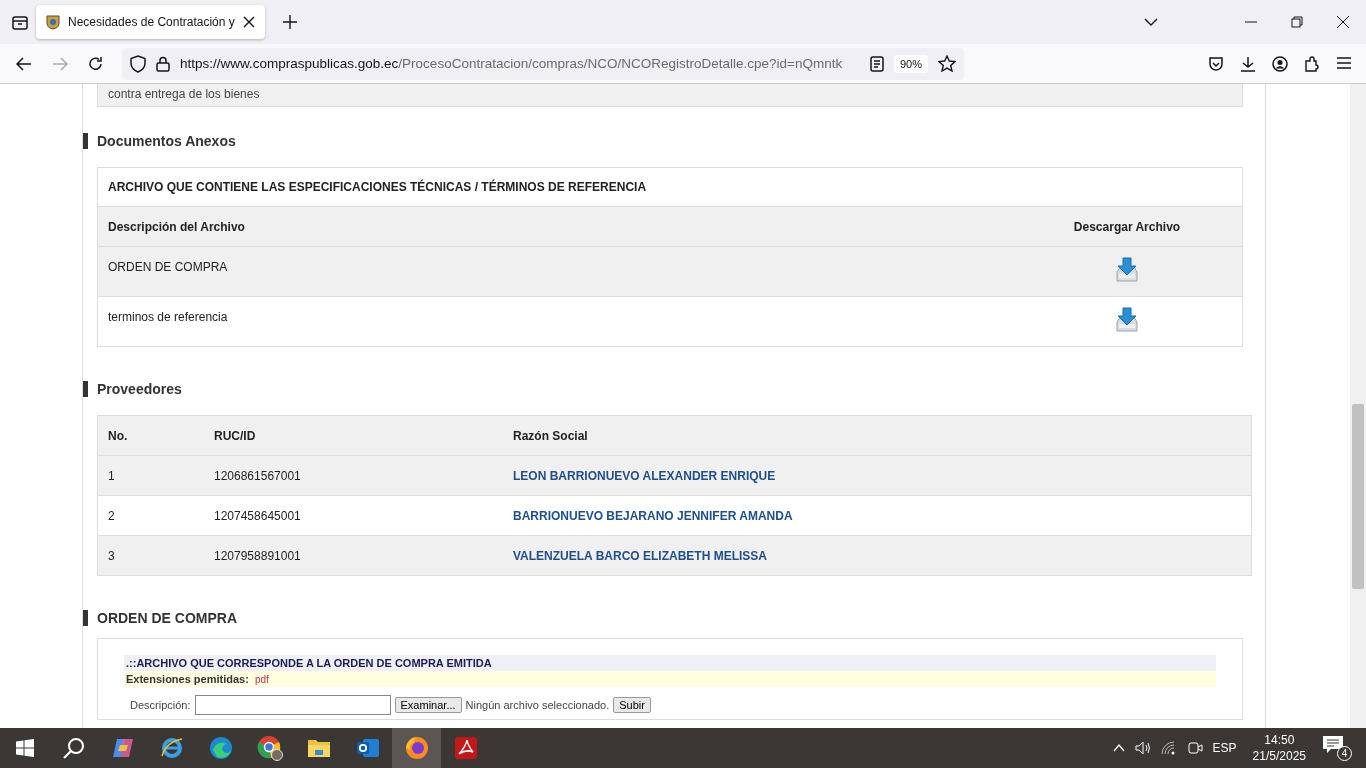  Describe the element at coordinates (512, 63) in the screenshot. I see `url-text: https://www.compraspublicas.gob.ec/ProcesoContratacion/compras/NCO/NCORegistroDetalle.cpe?id=nQmntk` at that location.